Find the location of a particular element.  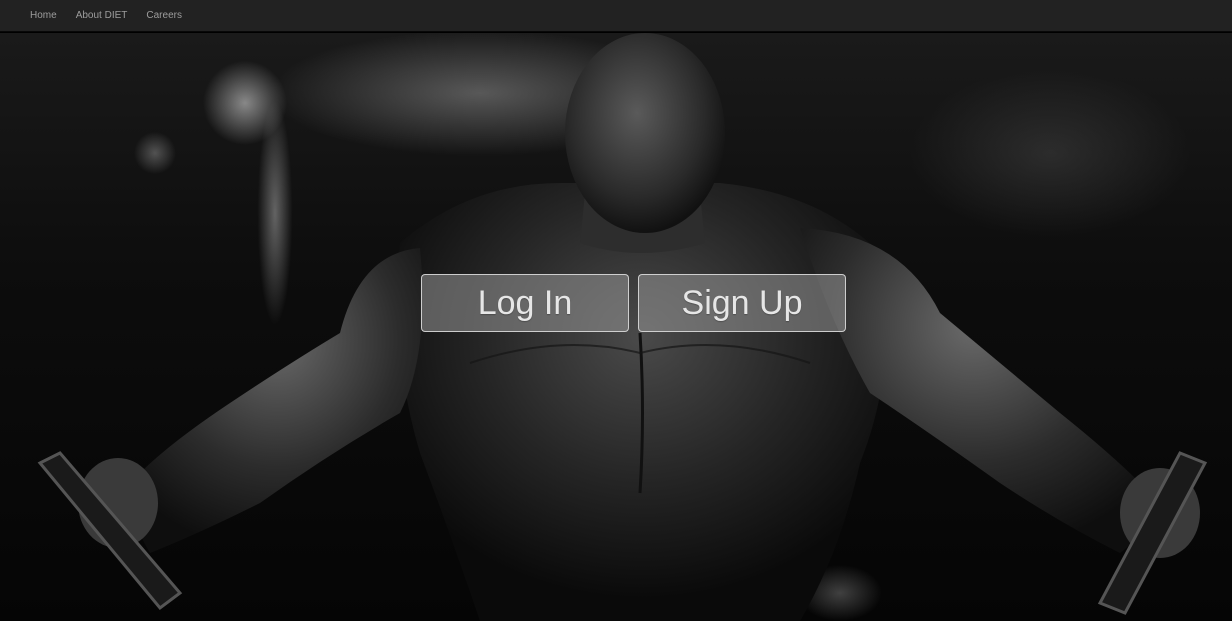

signup-button: Sign Up is located at coordinates (742, 303).